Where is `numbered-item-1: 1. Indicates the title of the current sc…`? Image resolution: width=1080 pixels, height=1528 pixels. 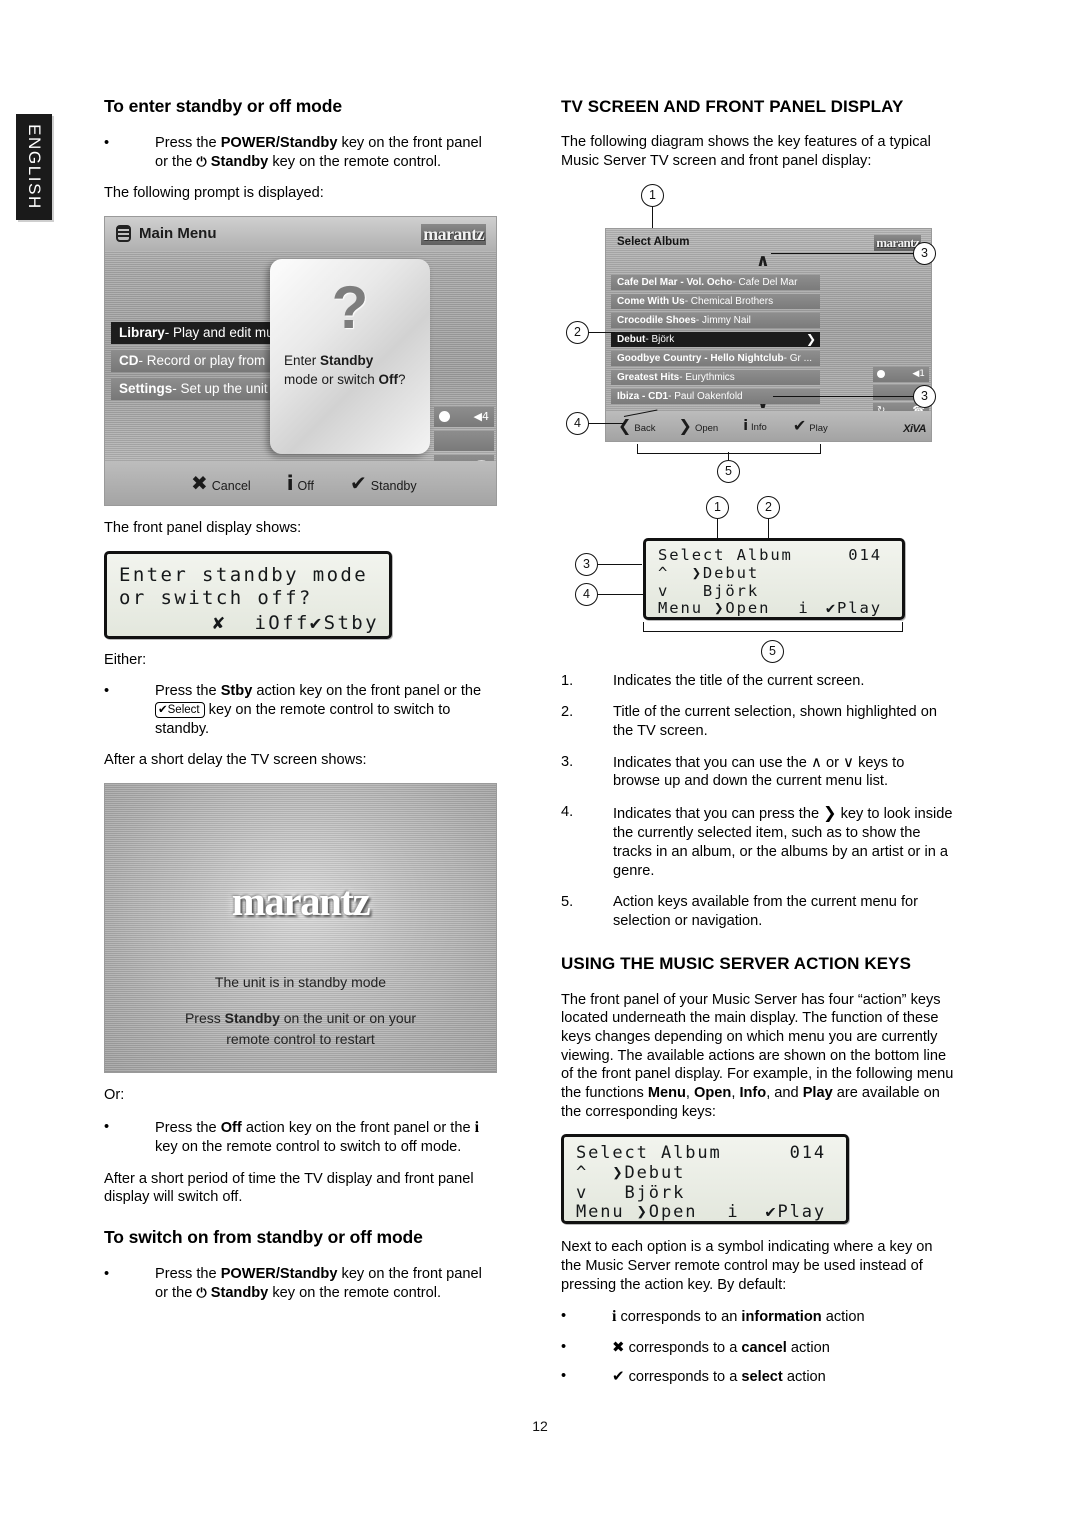 numbered-item-1: 1. Indicates the title of the current sc… is located at coordinates (757, 681).